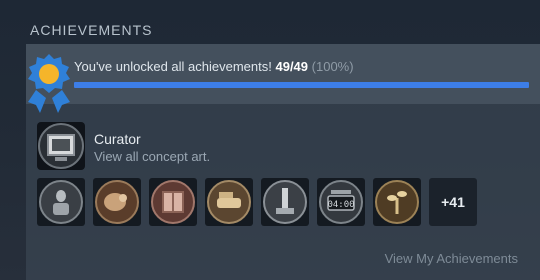 This screenshot has width=540, height=280. I want to click on medal-icon, so click(49, 83).